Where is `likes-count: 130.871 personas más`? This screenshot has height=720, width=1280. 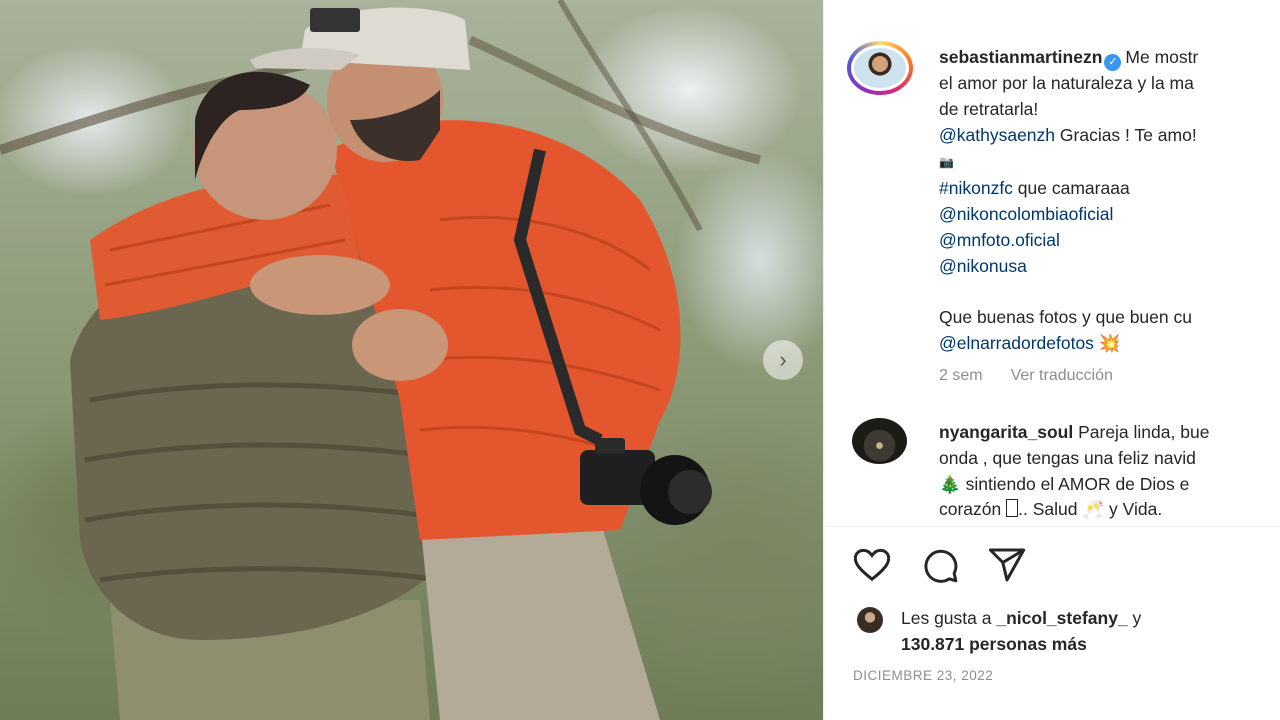 likes-count: 130.871 personas más is located at coordinates (994, 644).